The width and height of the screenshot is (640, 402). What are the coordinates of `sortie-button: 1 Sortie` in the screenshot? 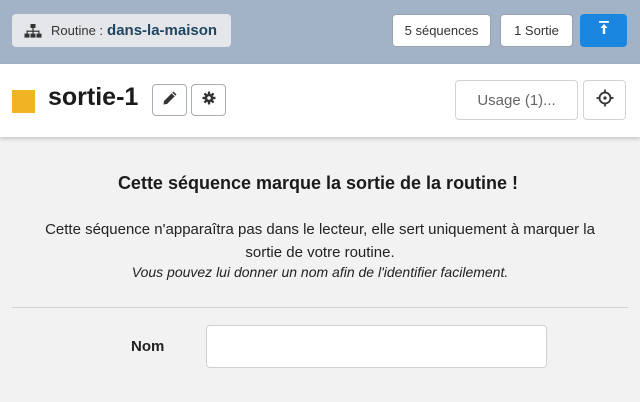 It's located at (536, 30).